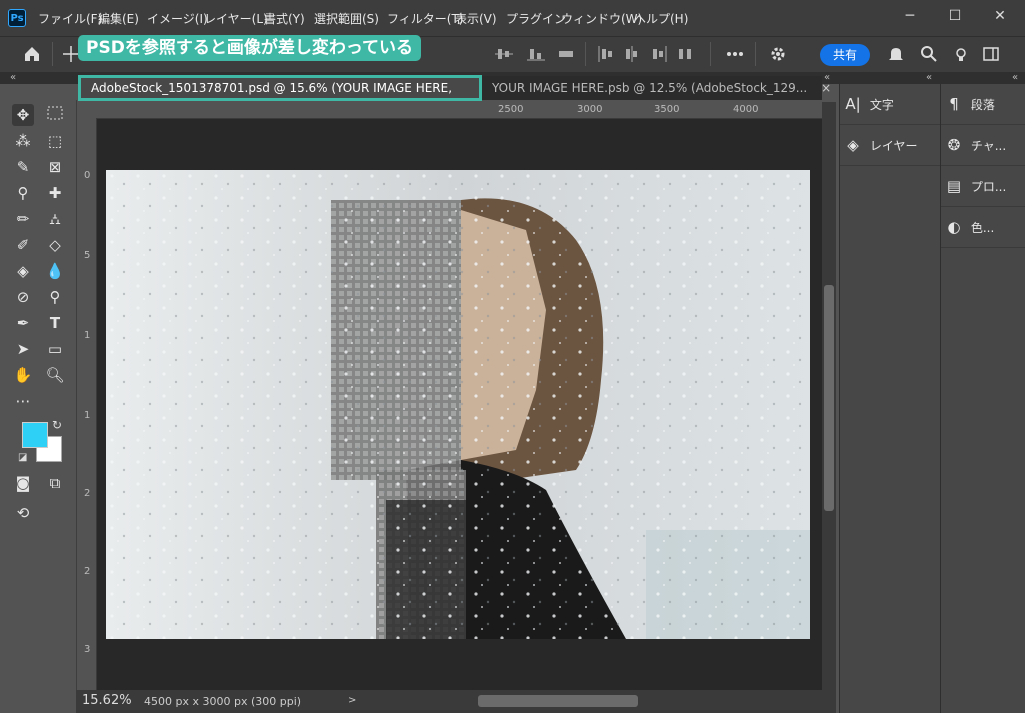 This screenshot has height=713, width=1025. What do you see at coordinates (954, 186) in the screenshot?
I see `properties-icon: ▤` at bounding box center [954, 186].